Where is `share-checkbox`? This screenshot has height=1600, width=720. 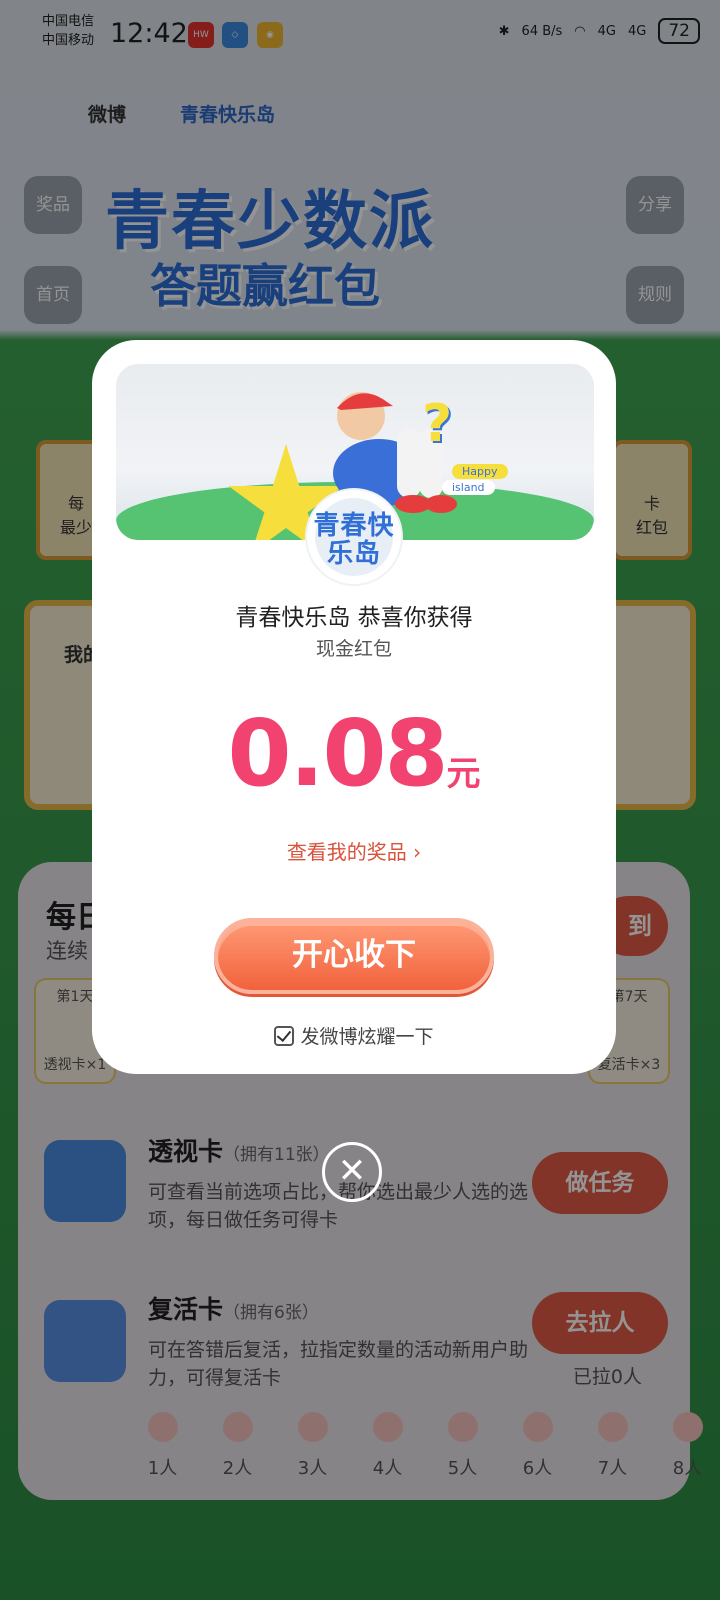
share-checkbox is located at coordinates (284, 1036).